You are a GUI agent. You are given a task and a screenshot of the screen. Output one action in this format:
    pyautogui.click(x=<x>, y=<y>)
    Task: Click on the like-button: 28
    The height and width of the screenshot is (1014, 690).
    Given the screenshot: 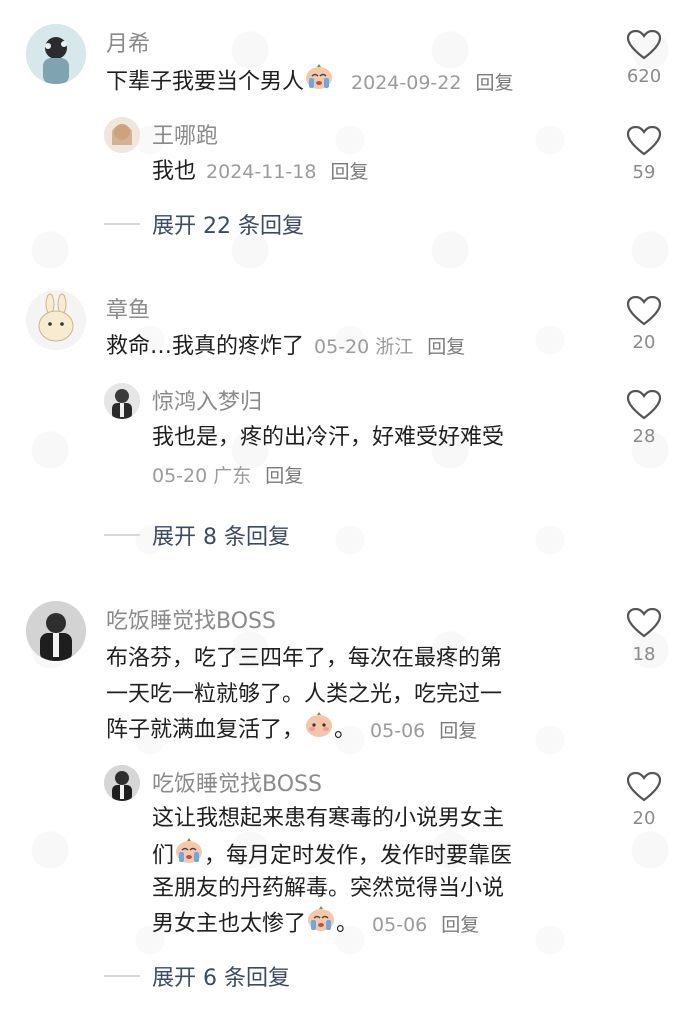 What is the action you would take?
    pyautogui.click(x=644, y=418)
    